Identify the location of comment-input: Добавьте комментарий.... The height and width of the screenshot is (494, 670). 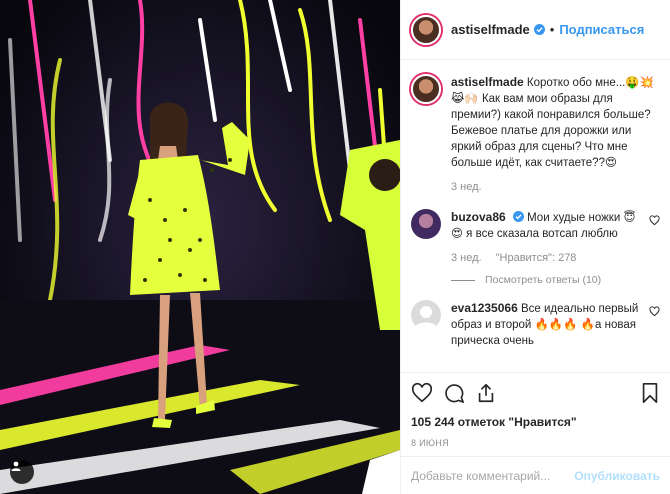
(492, 476).